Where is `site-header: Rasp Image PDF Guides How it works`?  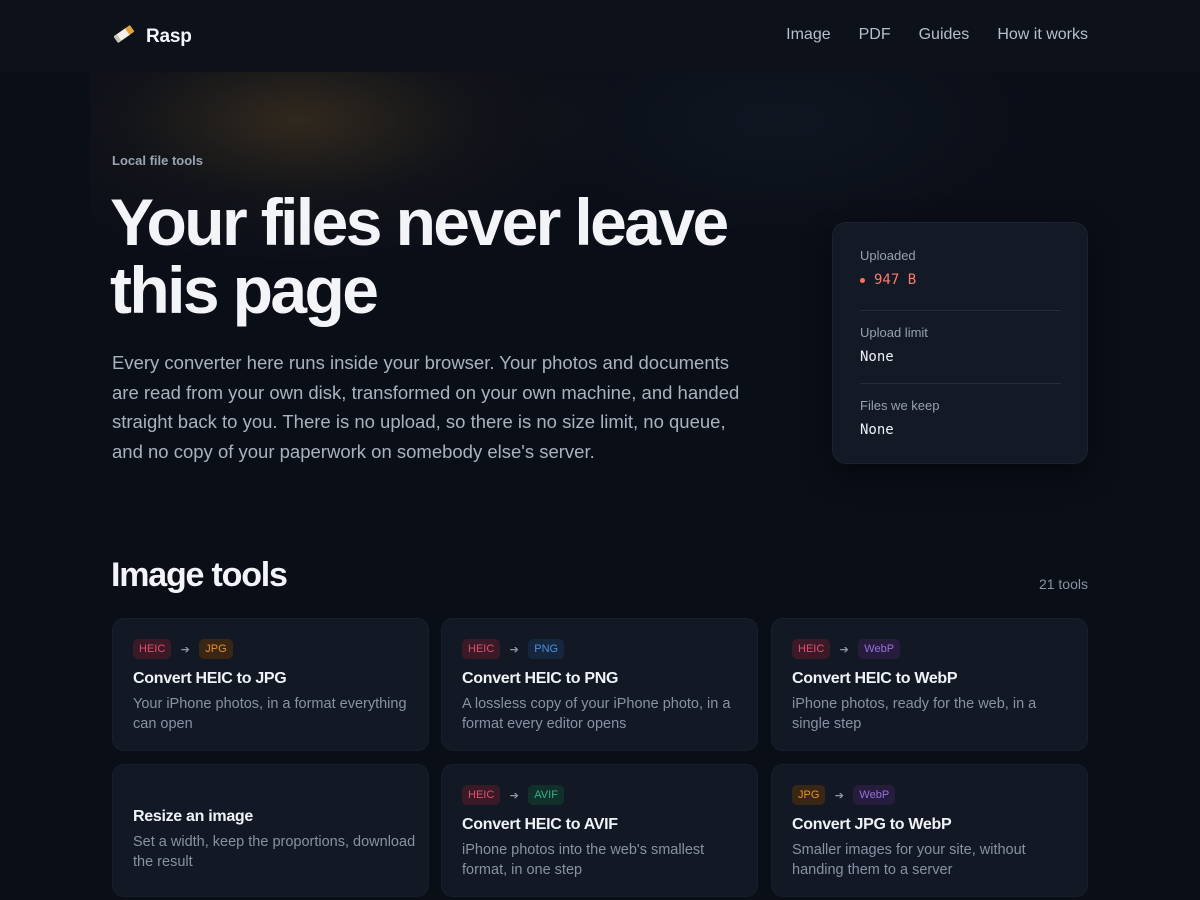 site-header: Rasp Image PDF Guides How it works is located at coordinates (600, 36).